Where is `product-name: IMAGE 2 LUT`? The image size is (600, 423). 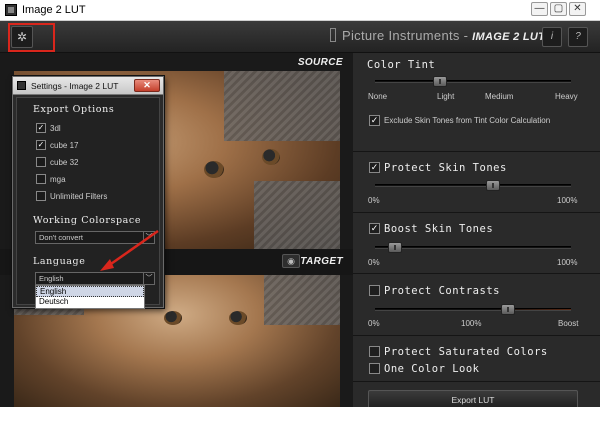
product-name: IMAGE 2 LUT is located at coordinates (509, 37).